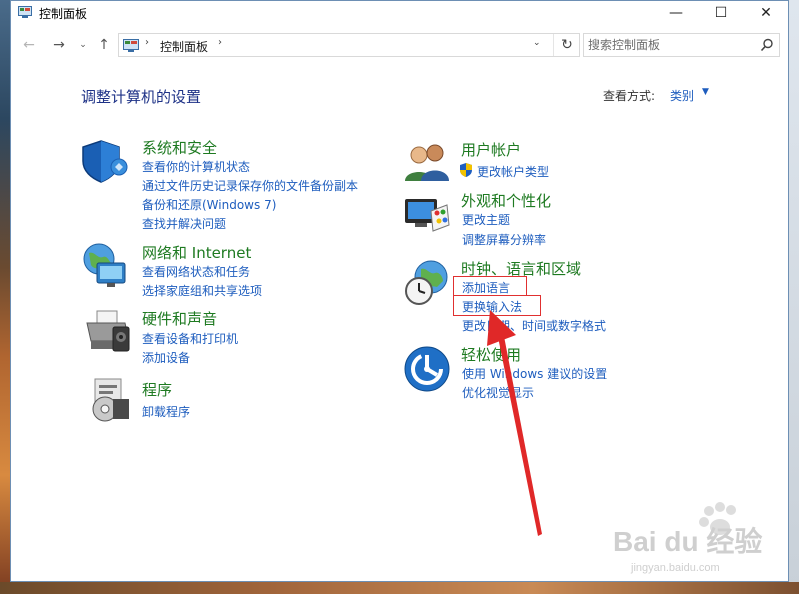 Image resolution: width=799 pixels, height=594 pixels. What do you see at coordinates (399, 588) in the screenshot?
I see `desktop-background-bottom` at bounding box center [399, 588].